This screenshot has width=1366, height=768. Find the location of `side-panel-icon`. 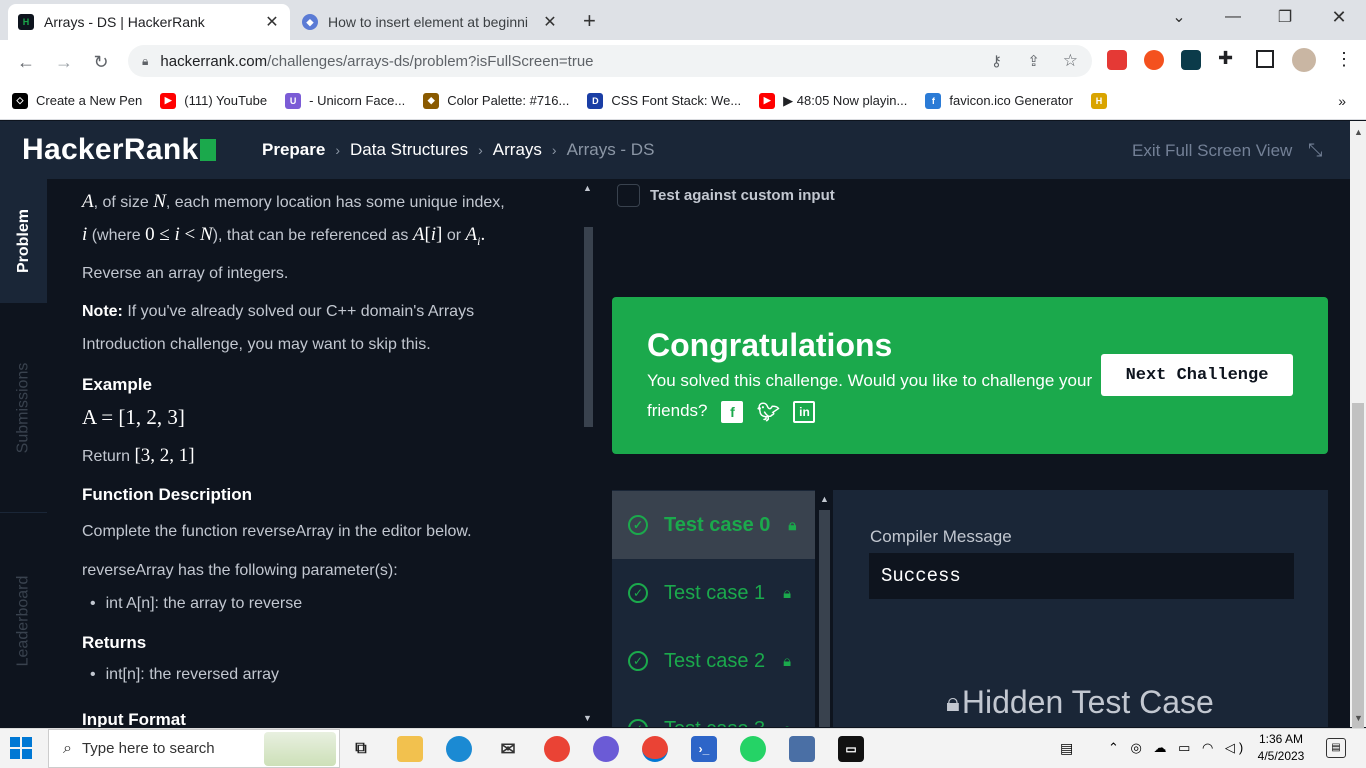

side-panel-icon is located at coordinates (1265, 59).